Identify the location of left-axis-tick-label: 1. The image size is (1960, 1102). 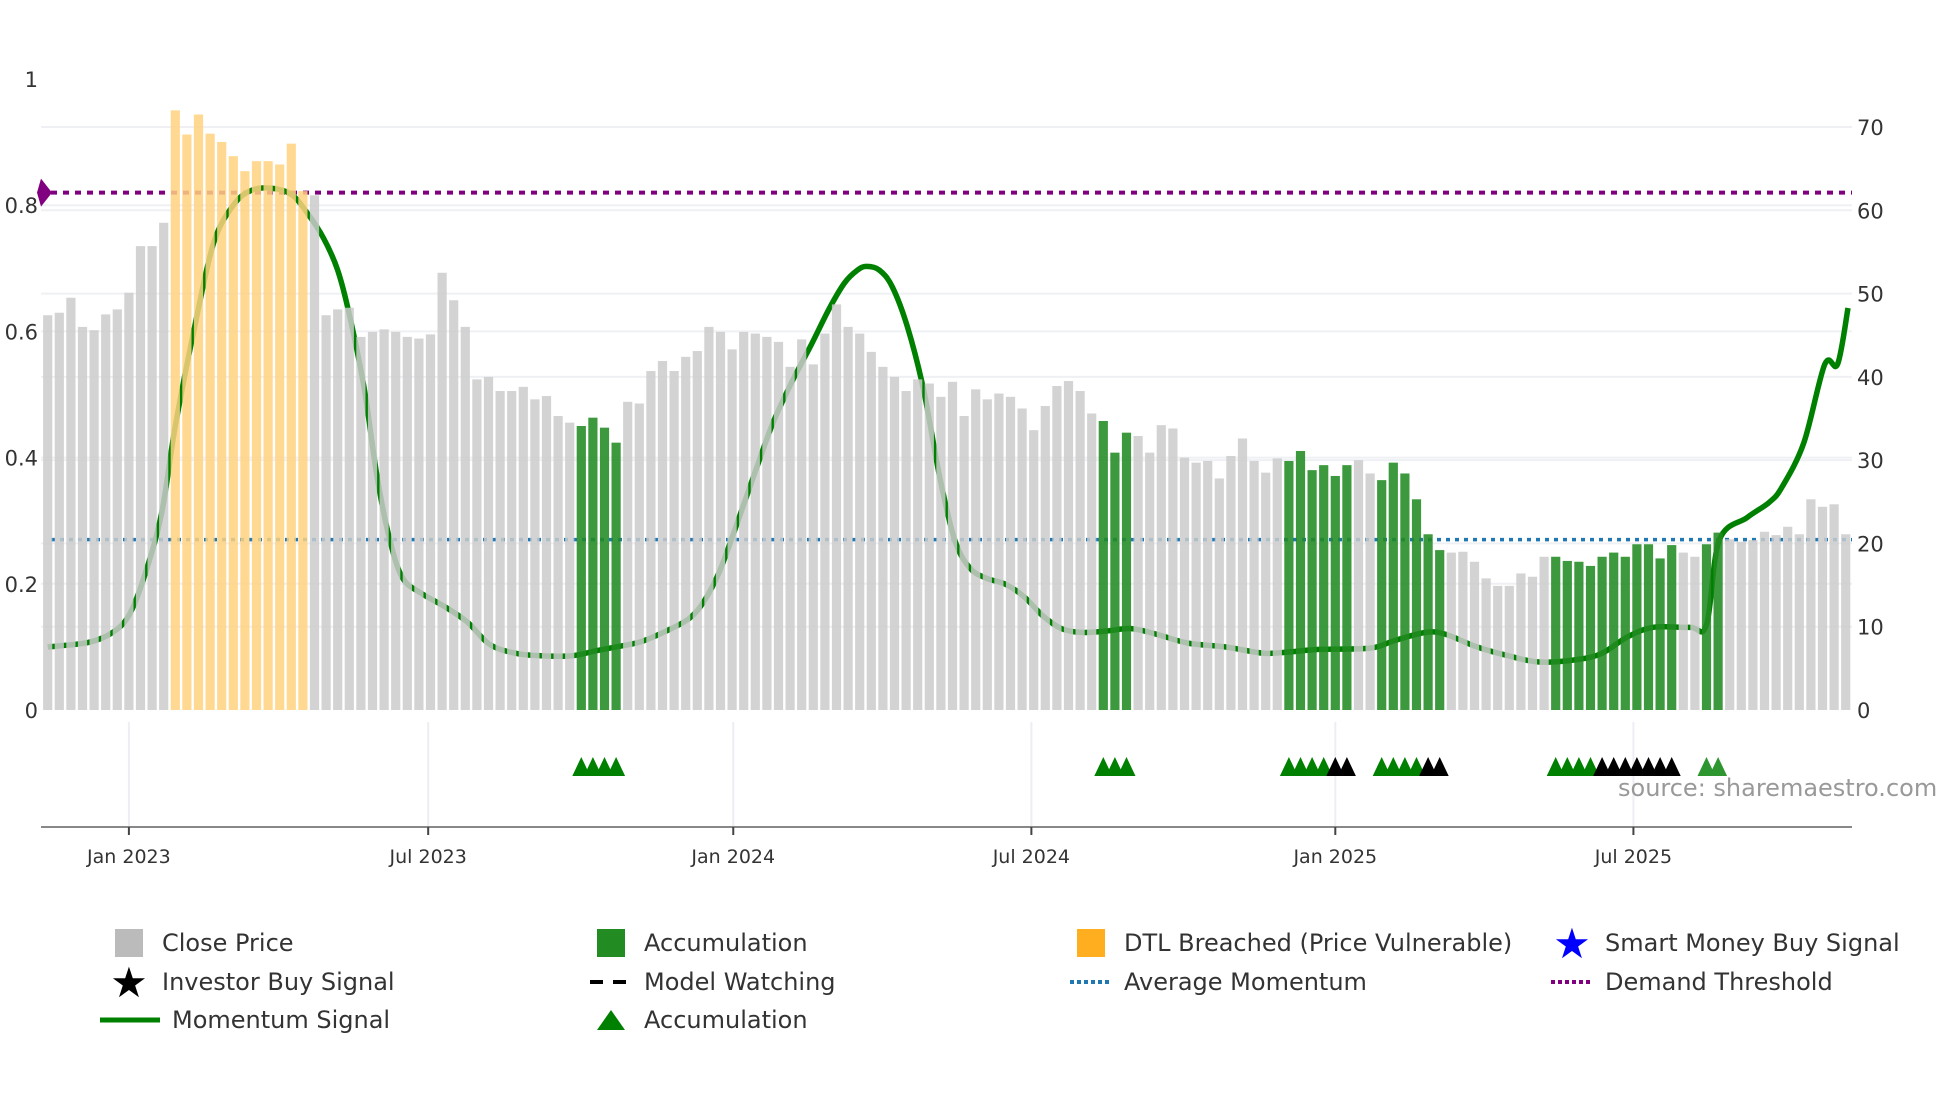
(31, 80).